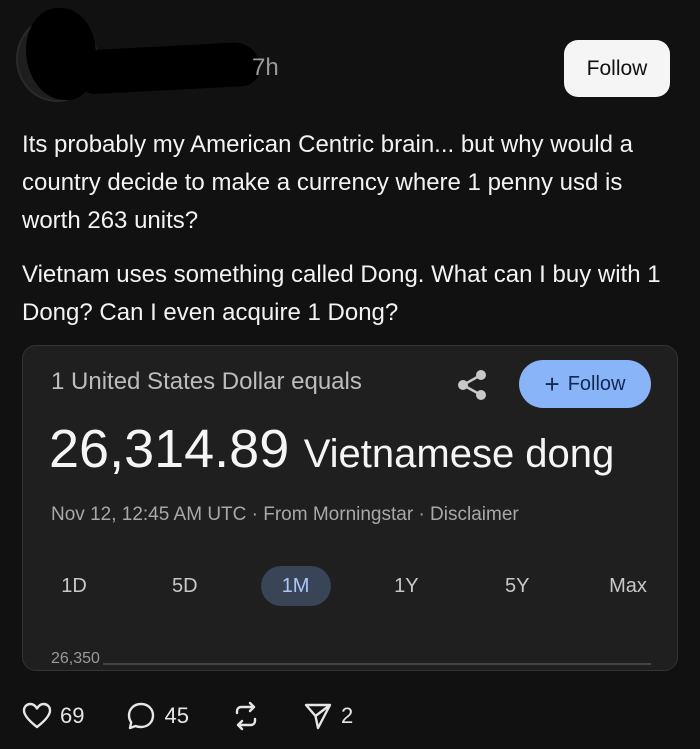 This screenshot has height=749, width=700. What do you see at coordinates (350, 55) in the screenshot?
I see `post-header: 7h Follow` at bounding box center [350, 55].